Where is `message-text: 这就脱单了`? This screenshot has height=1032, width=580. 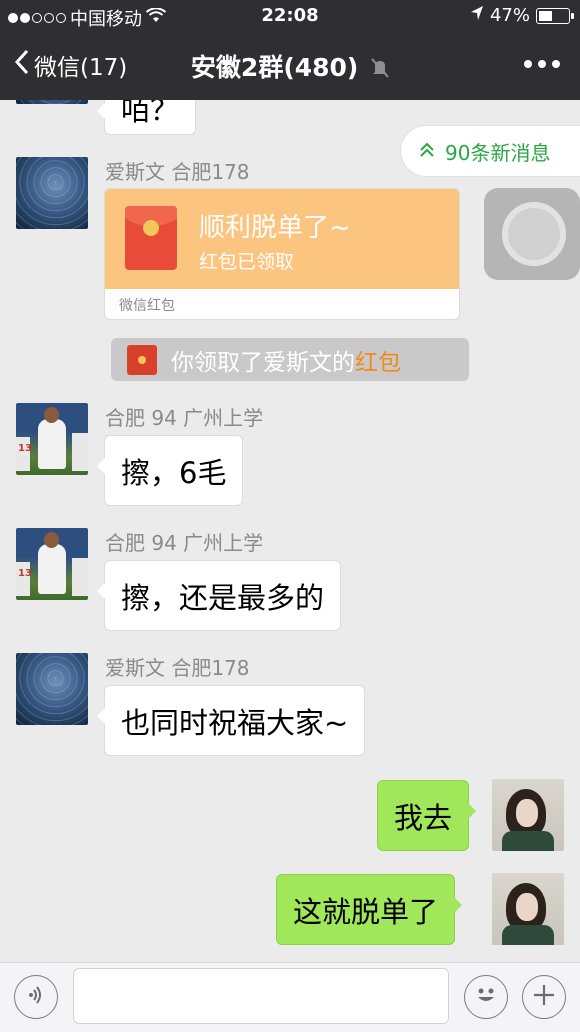
message-text: 这就脱单了 is located at coordinates (366, 911).